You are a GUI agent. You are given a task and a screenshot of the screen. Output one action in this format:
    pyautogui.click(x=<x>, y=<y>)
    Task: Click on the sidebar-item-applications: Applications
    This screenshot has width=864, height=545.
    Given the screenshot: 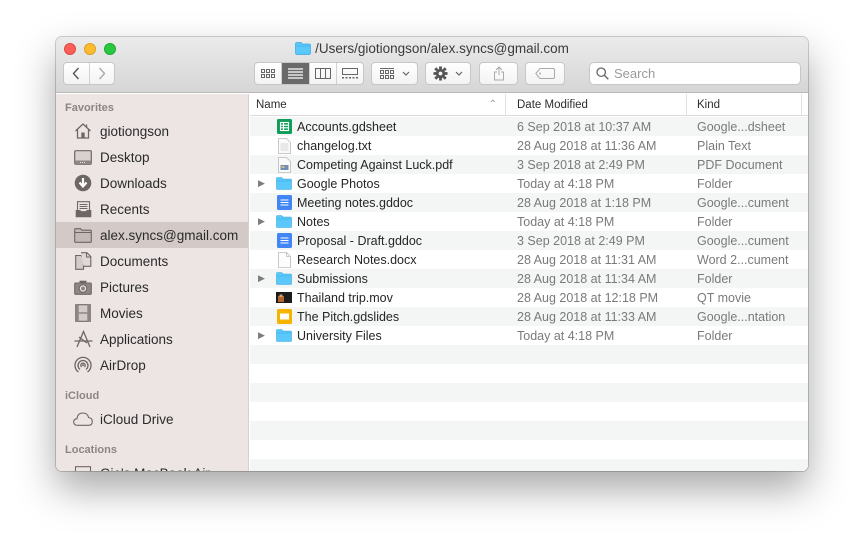 What is the action you would take?
    pyautogui.click(x=152, y=339)
    